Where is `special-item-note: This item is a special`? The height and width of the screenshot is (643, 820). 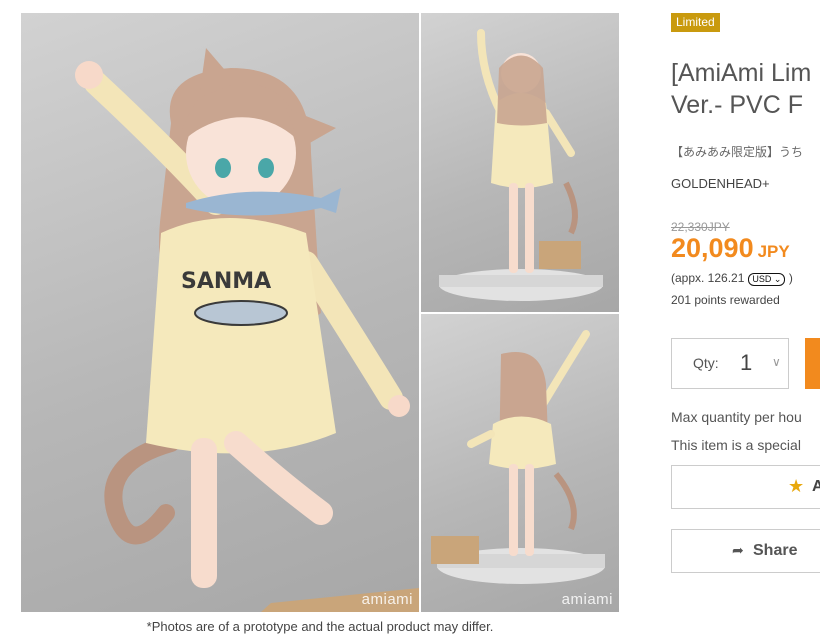 special-item-note: This item is a special is located at coordinates (736, 445).